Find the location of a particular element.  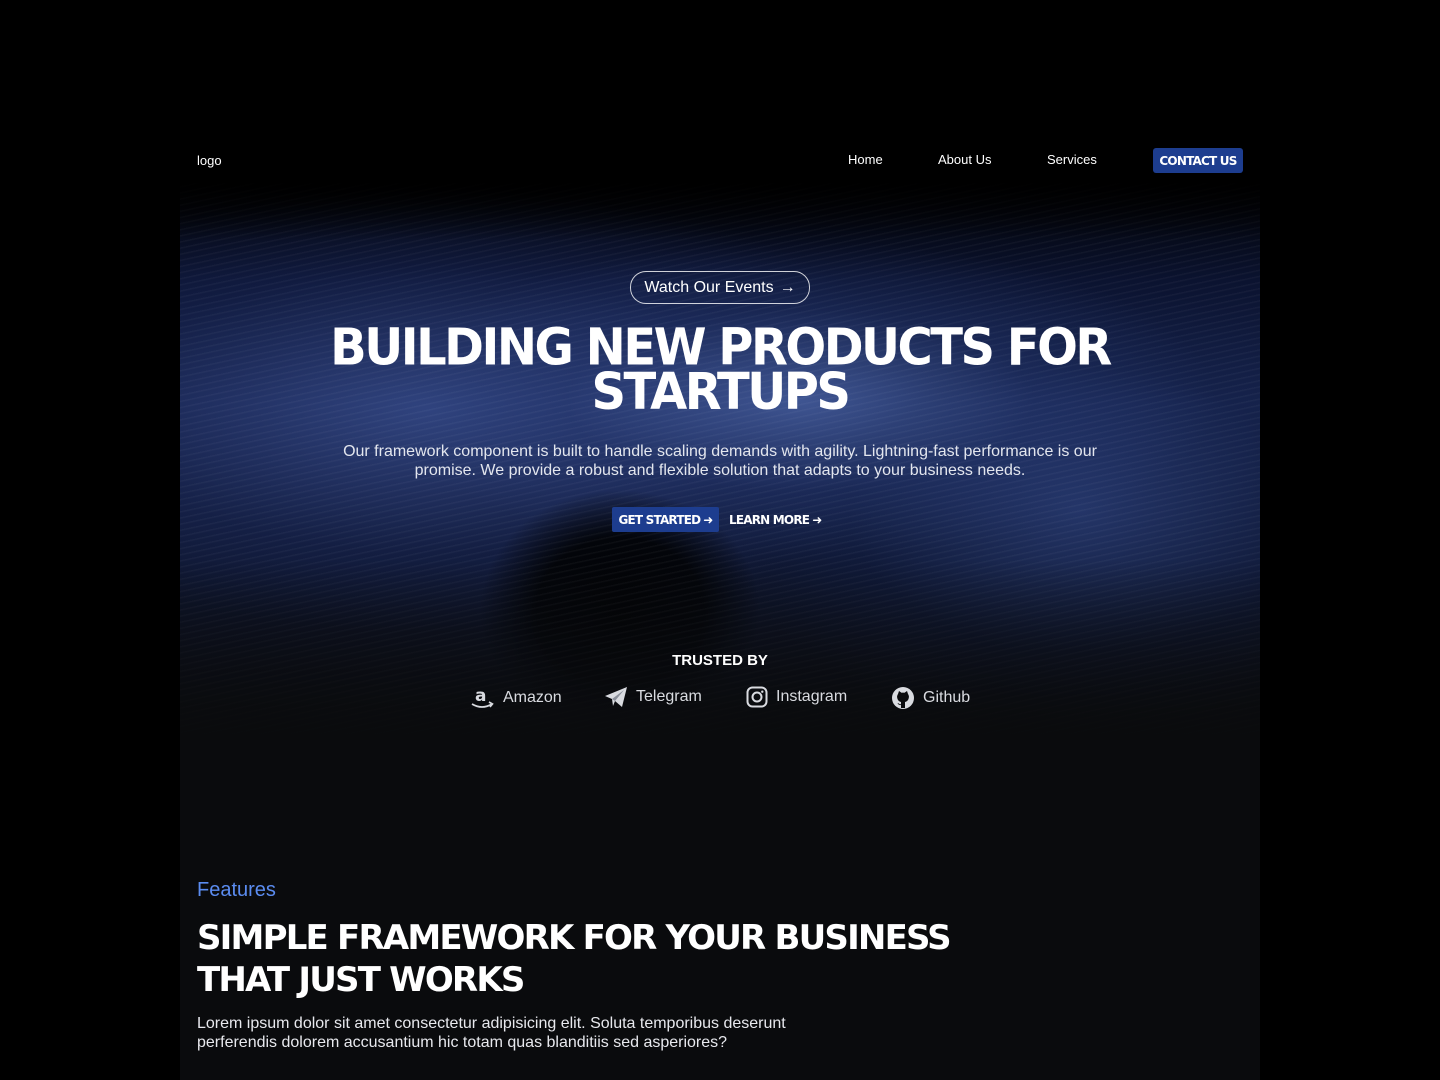

nav-link-services: Services is located at coordinates (1072, 159).